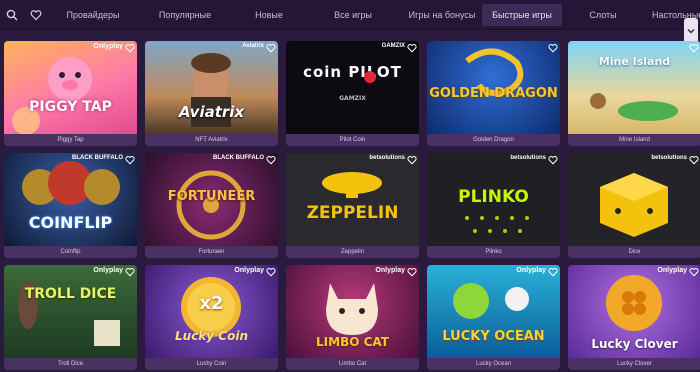 The width and height of the screenshot is (700, 372). Describe the element at coordinates (70, 222) in the screenshot. I see `game-art-title: COINFLIP` at that location.